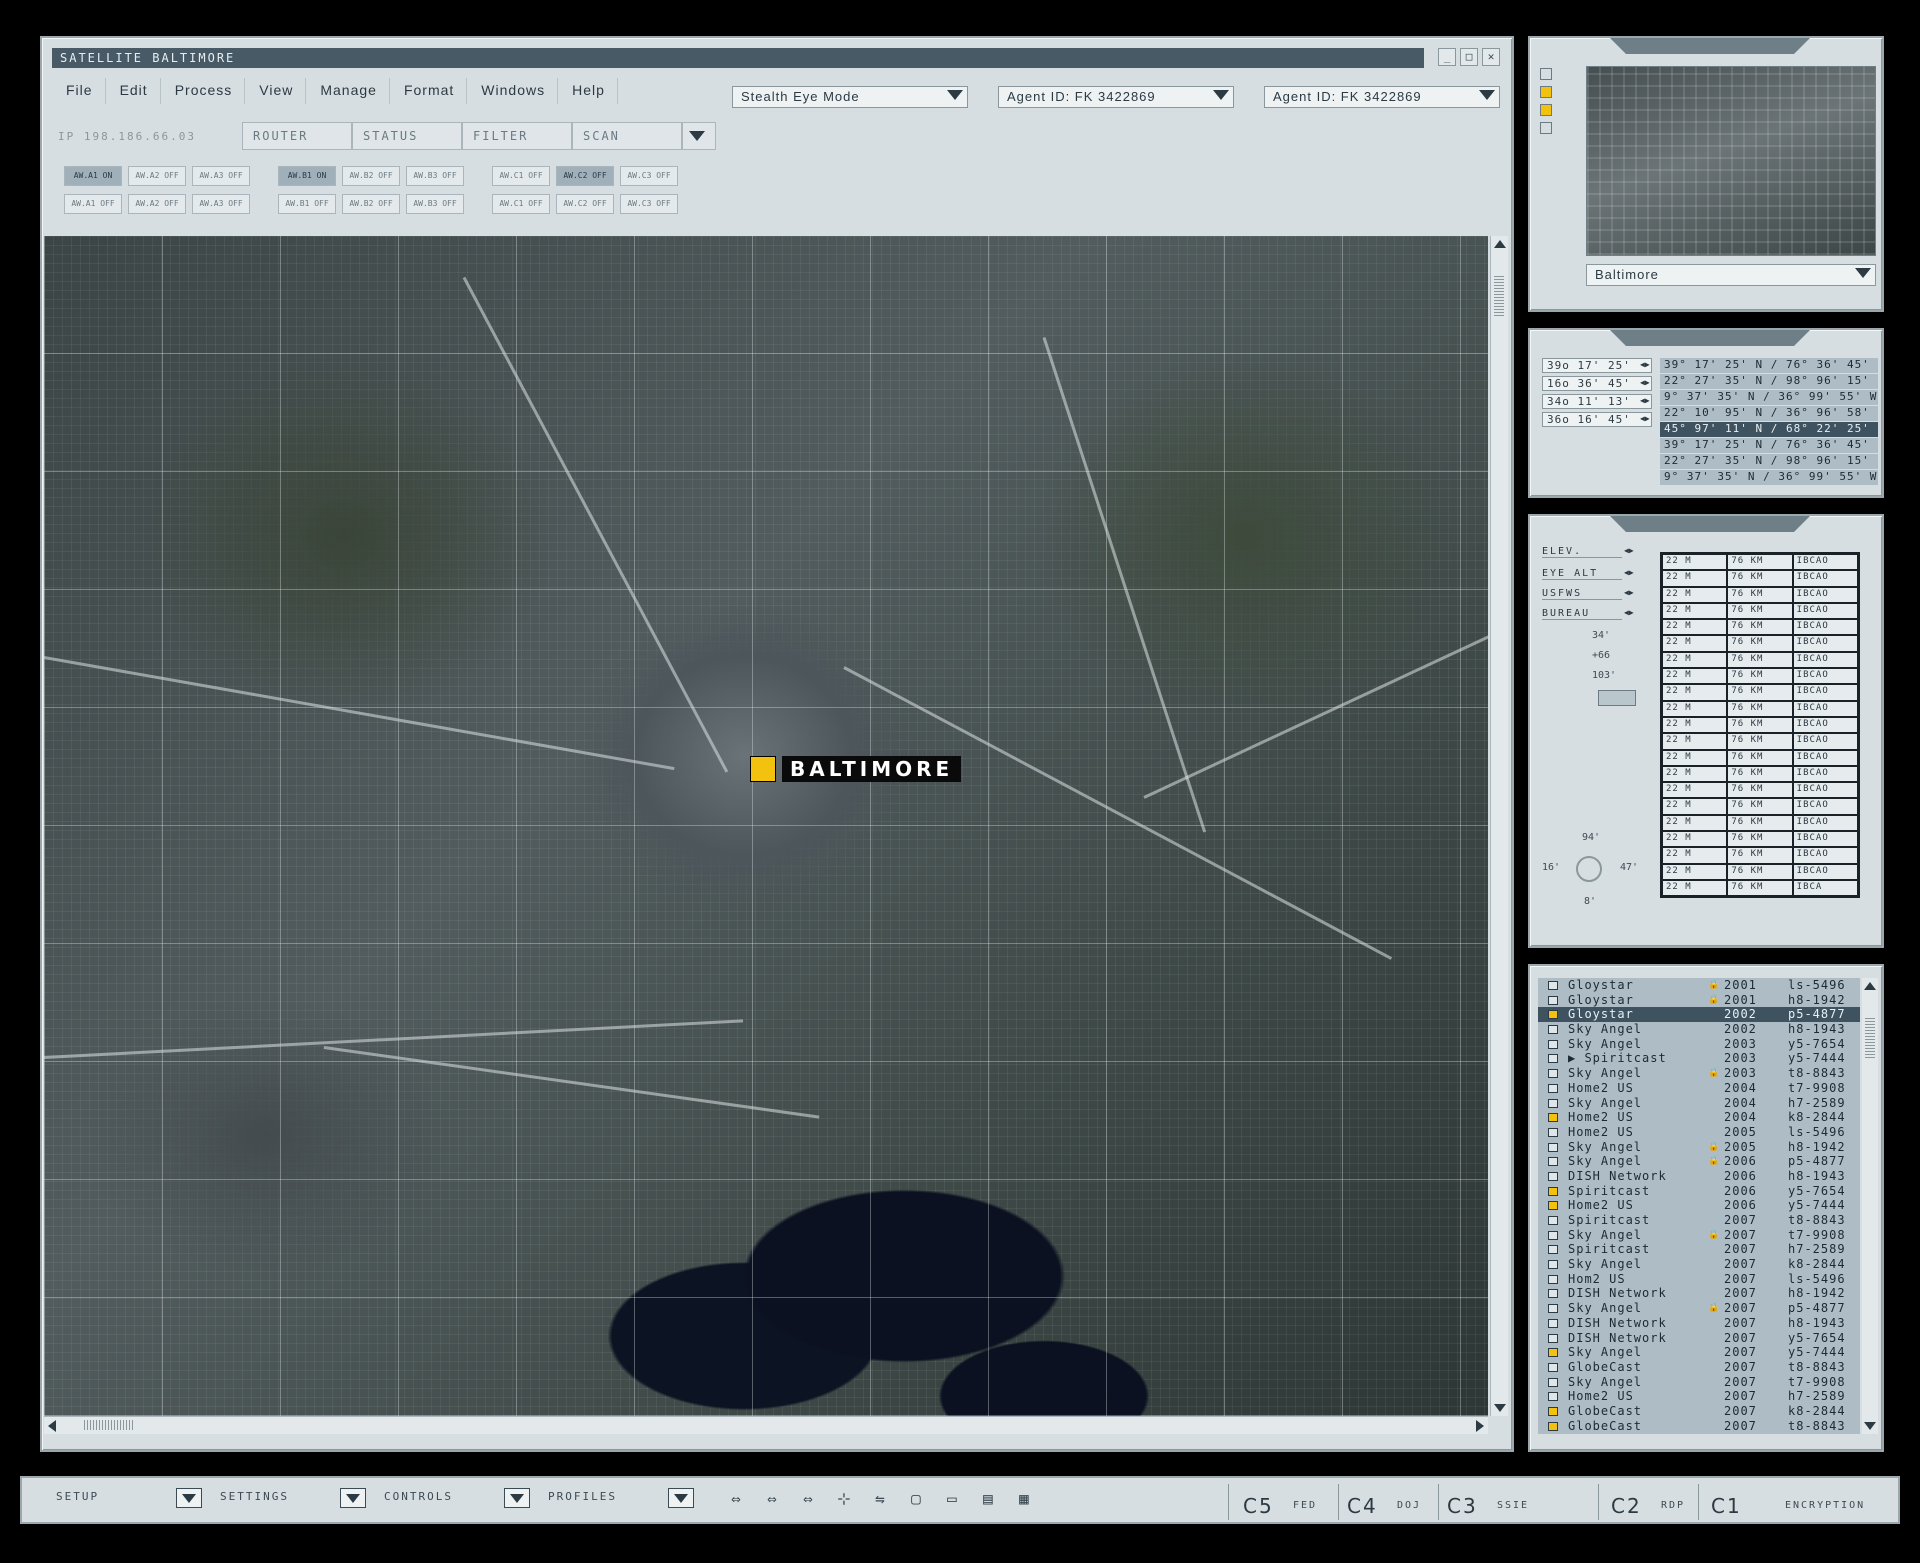 This screenshot has height=1563, width=1920. What do you see at coordinates (1629, 572) in the screenshot?
I see `eye-alt-stepper: ◀▶` at bounding box center [1629, 572].